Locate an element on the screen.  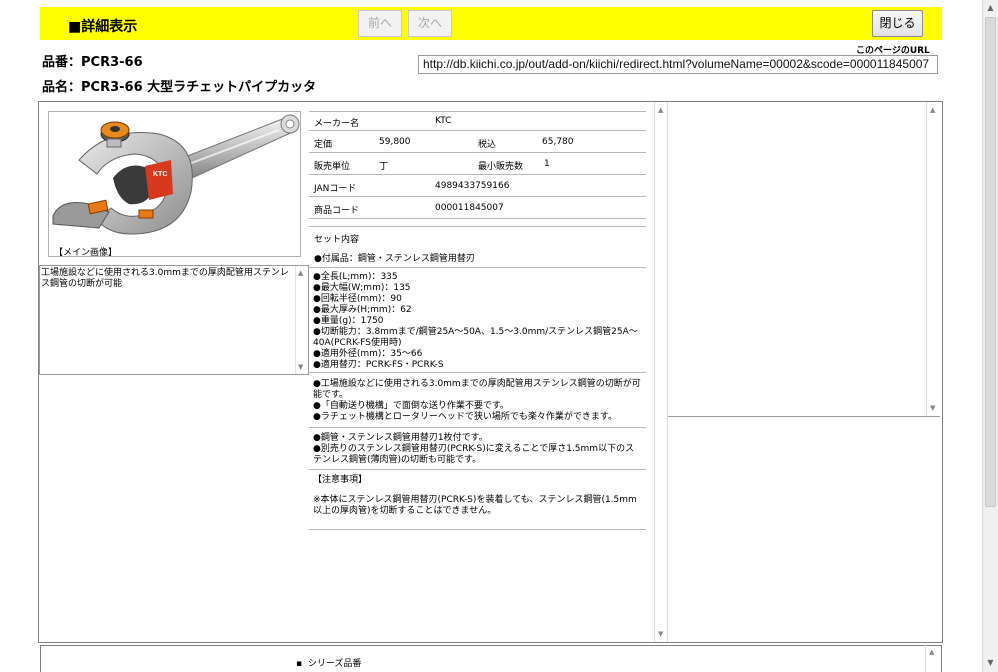
window-scrollbar: ▲ ▼ is located at coordinates (990, 336).